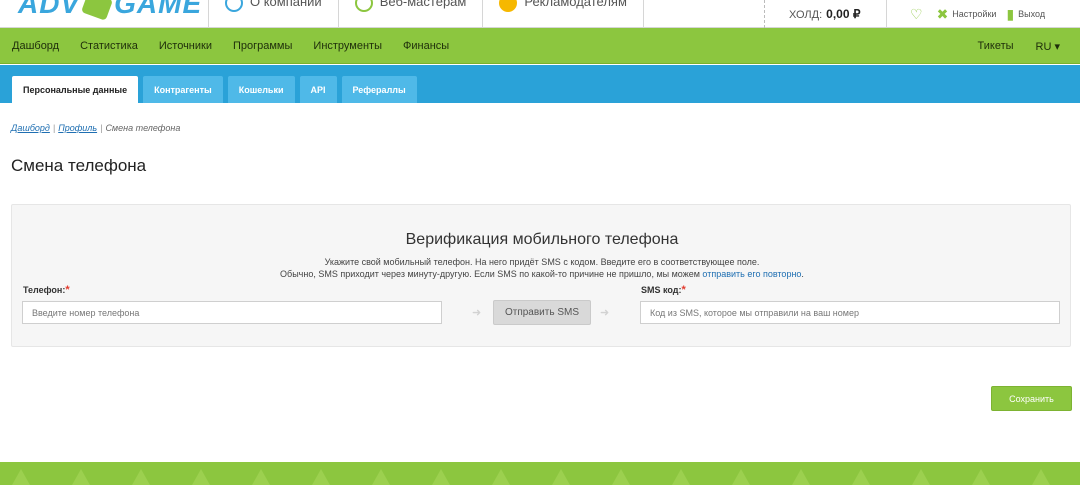 Image resolution: width=1080 pixels, height=485 pixels. Describe the element at coordinates (575, 4) in the screenshot. I see `top-nav-advertisers-label: Рекламодателям` at that location.